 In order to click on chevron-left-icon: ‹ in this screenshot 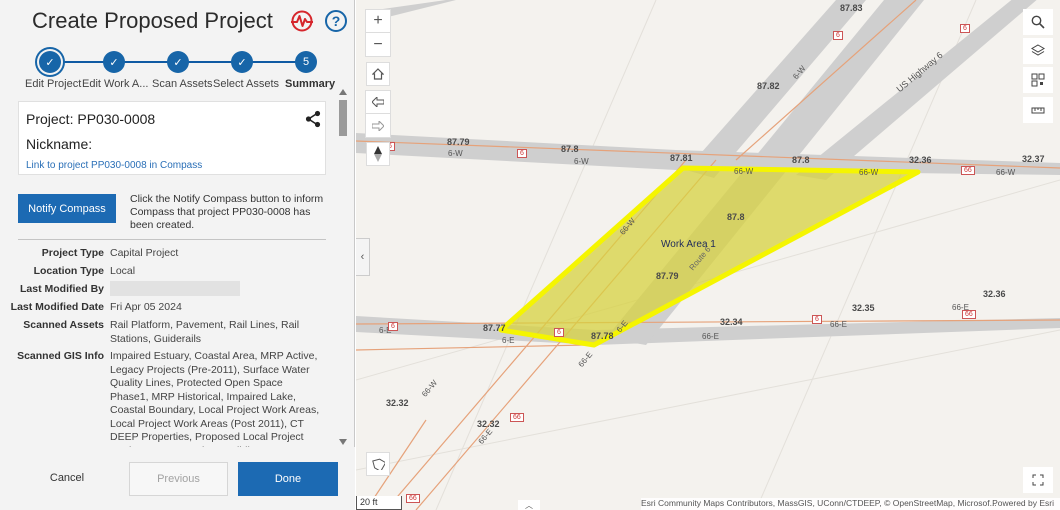, I will do `click(362, 257)`.